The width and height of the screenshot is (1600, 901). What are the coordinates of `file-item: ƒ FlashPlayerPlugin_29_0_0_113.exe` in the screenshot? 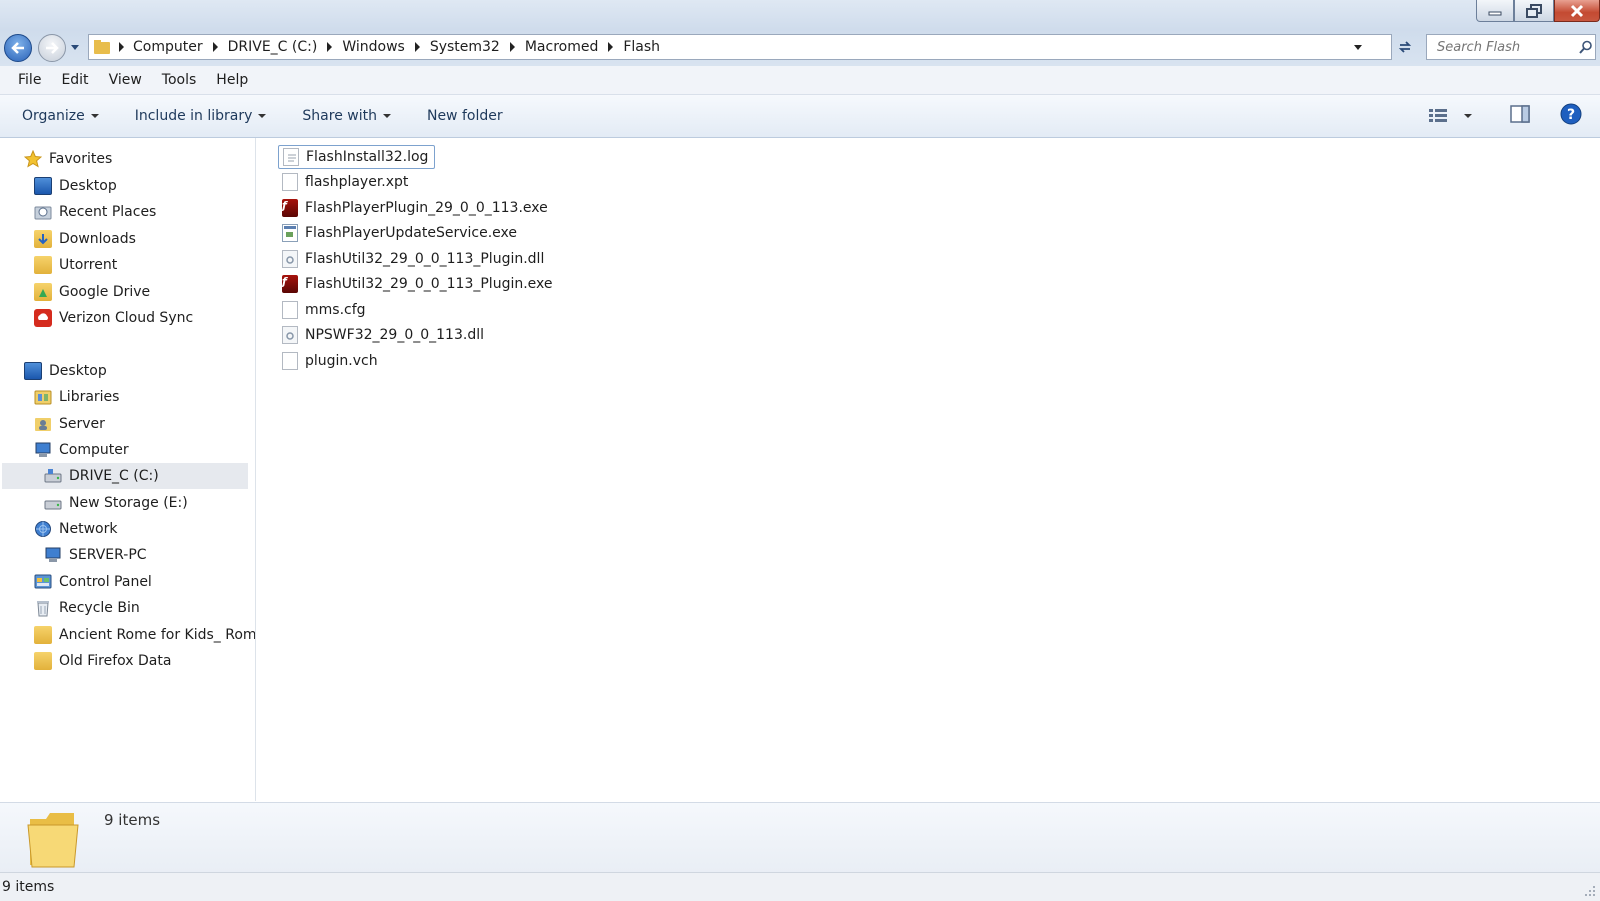 It's located at (416, 208).